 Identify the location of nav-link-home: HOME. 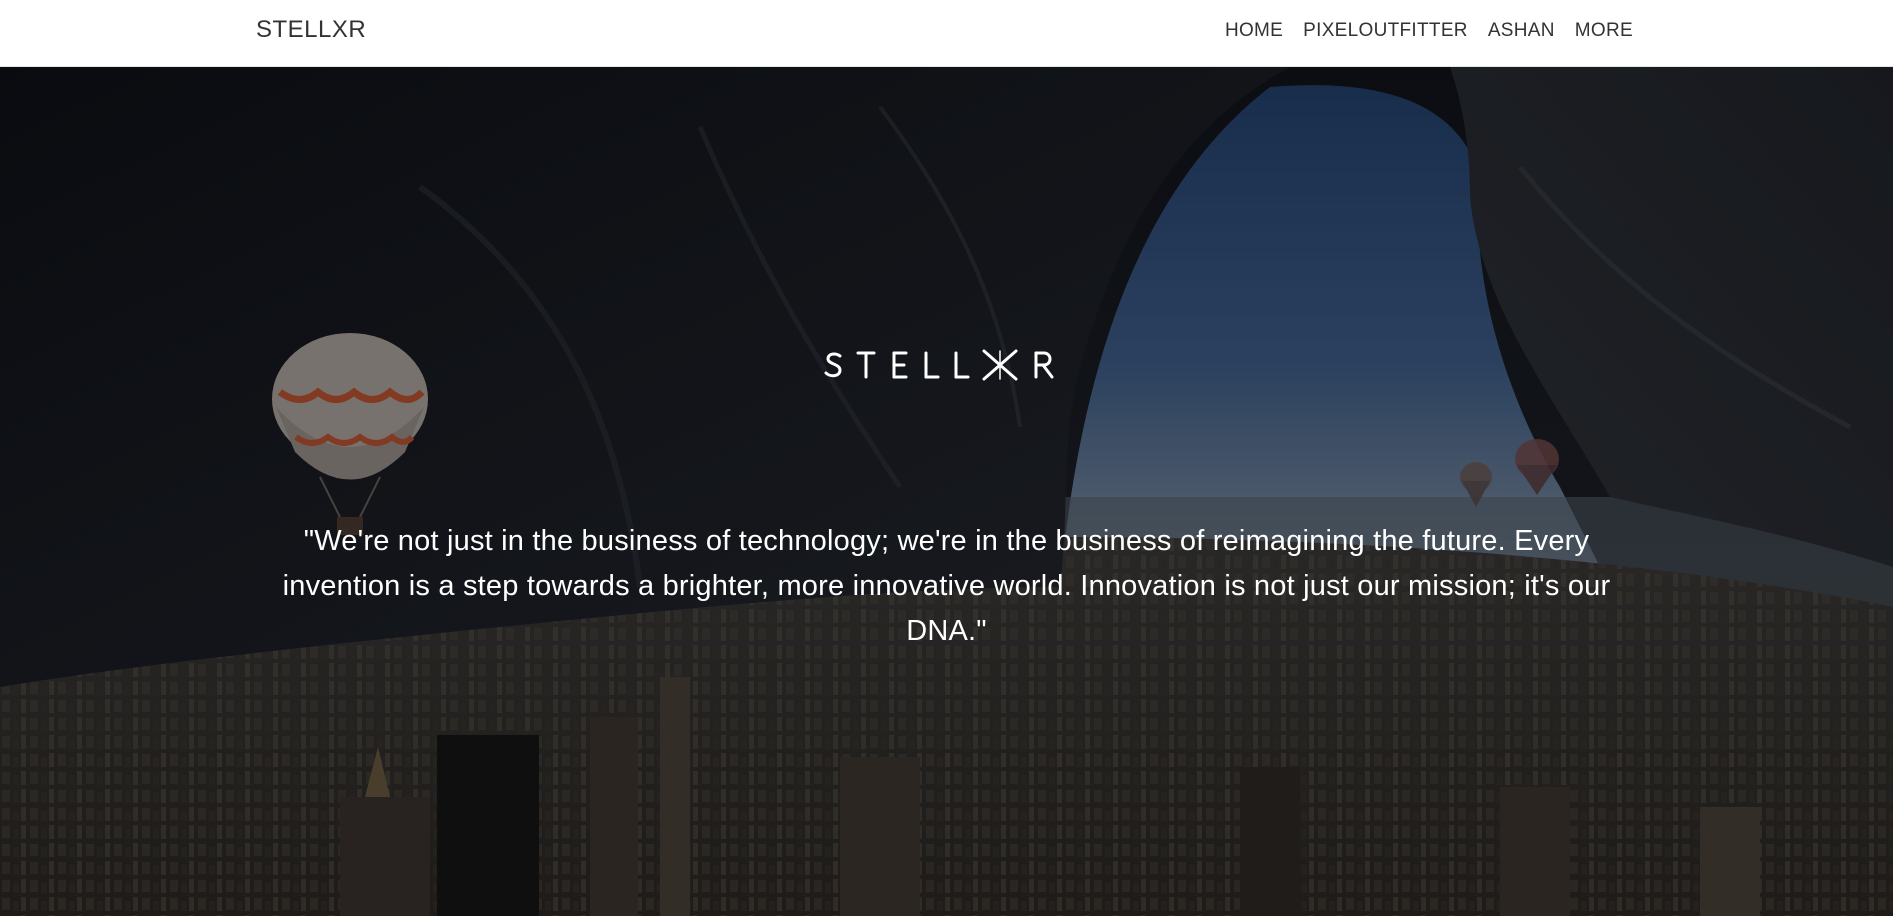
(1254, 31).